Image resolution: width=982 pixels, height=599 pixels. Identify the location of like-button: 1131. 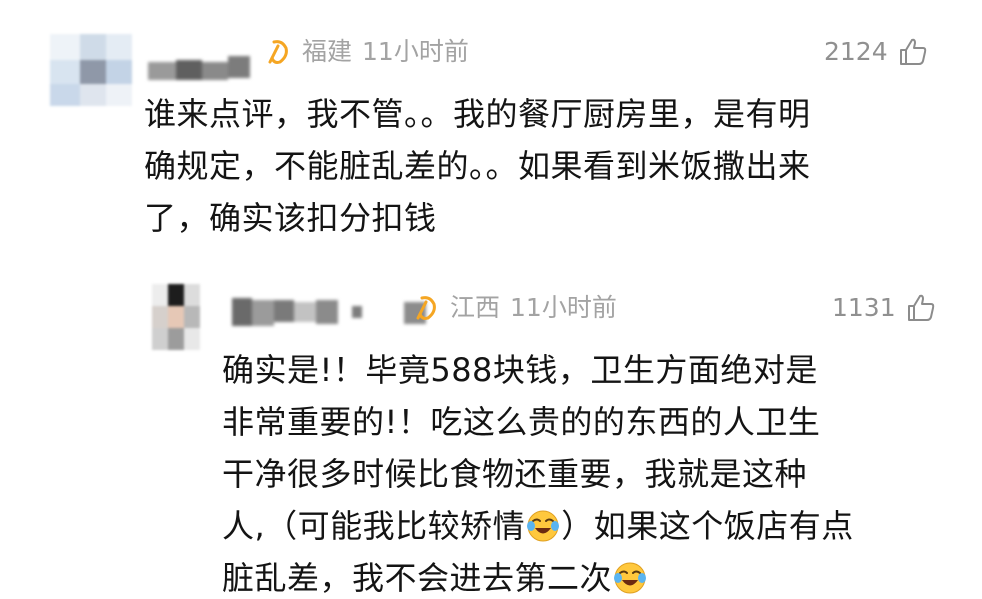
(884, 308).